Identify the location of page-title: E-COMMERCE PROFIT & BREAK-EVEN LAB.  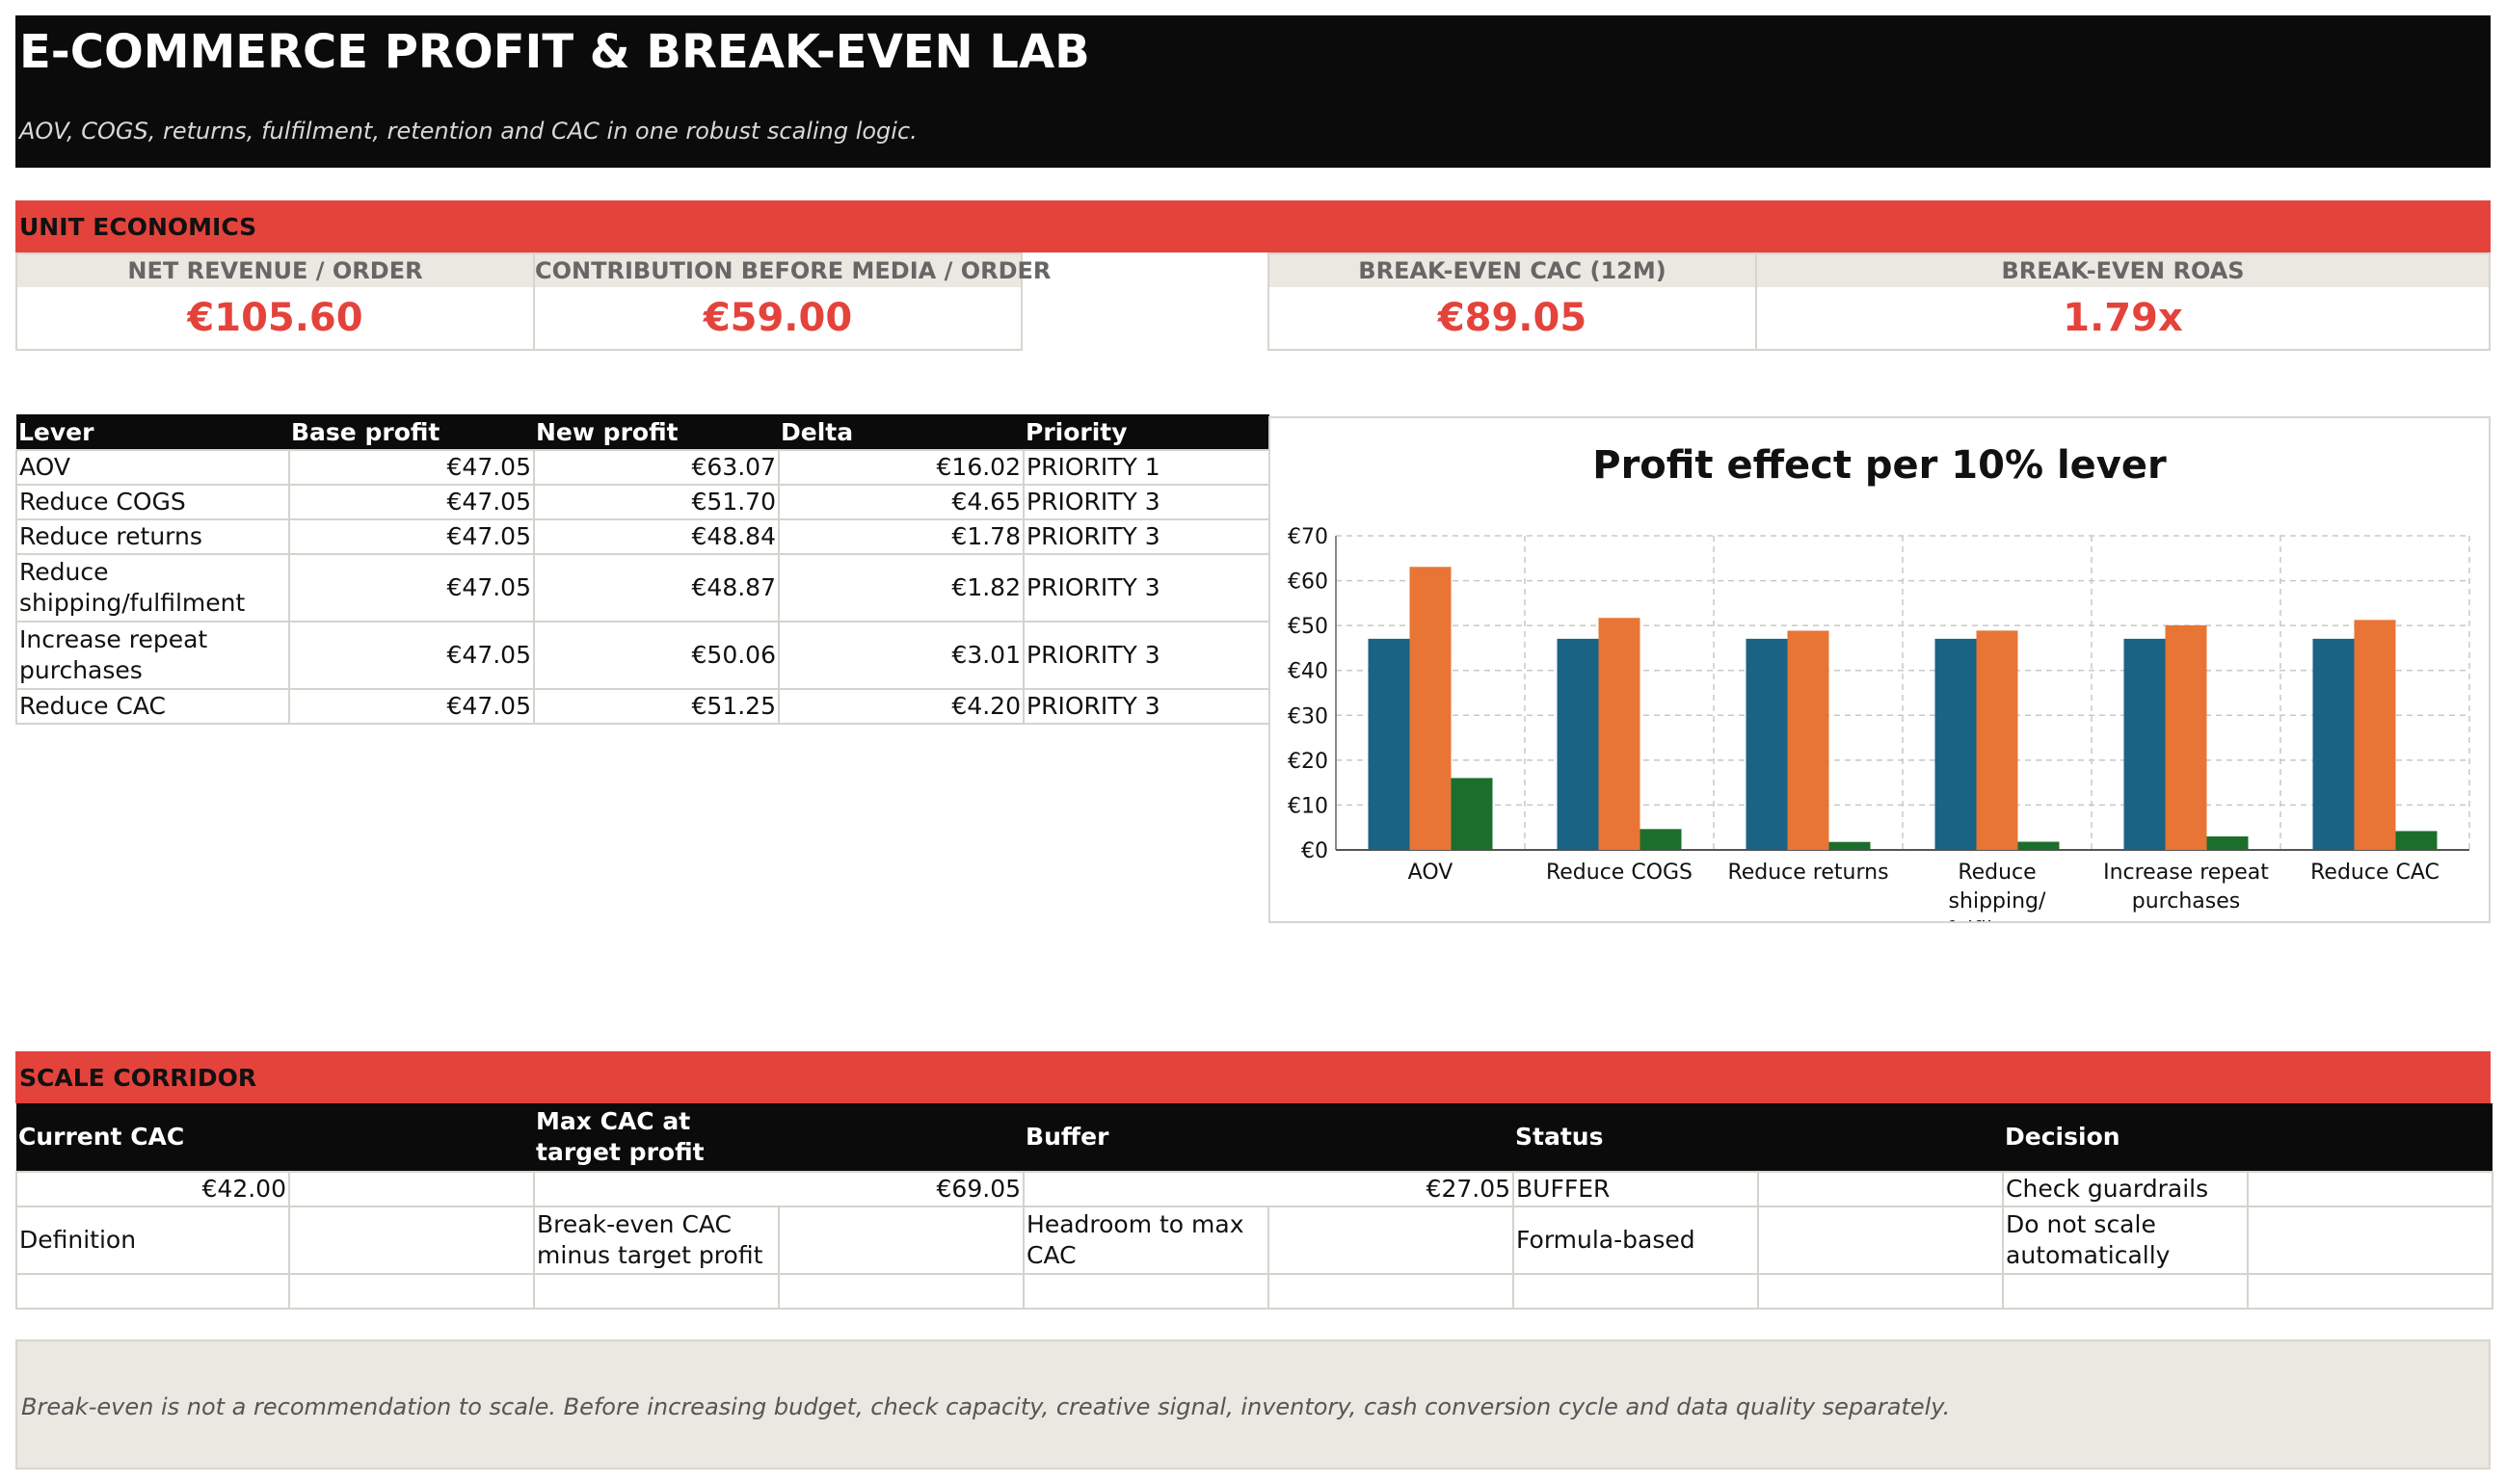
(554, 52).